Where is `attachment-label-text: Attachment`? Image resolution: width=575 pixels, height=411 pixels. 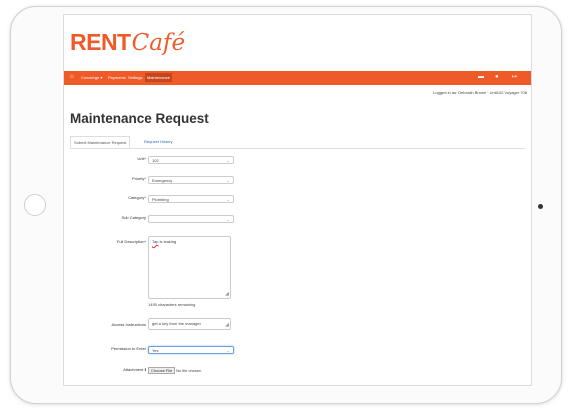
attachment-label-text: Attachment is located at coordinates (133, 369).